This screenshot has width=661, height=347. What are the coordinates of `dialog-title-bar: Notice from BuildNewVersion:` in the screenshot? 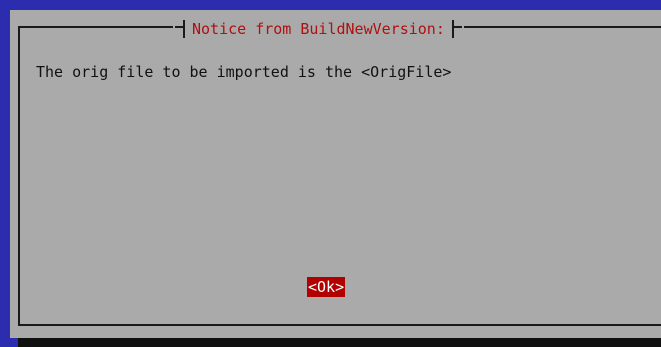 It's located at (318, 29).